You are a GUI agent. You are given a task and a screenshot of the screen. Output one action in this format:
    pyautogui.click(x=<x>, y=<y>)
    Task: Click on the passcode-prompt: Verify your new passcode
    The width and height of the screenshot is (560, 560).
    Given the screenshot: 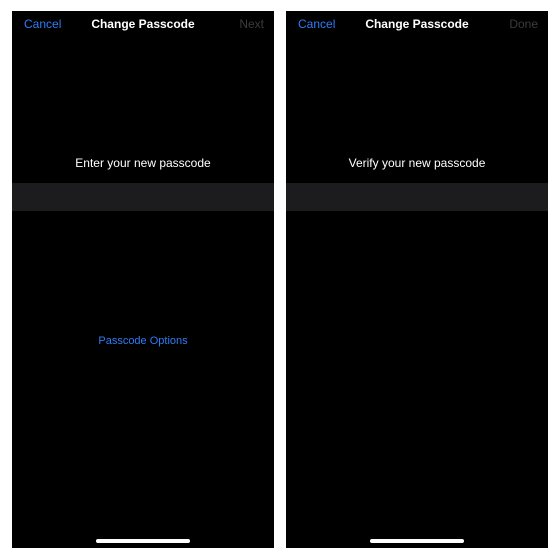 What is the action you would take?
    pyautogui.click(x=417, y=163)
    